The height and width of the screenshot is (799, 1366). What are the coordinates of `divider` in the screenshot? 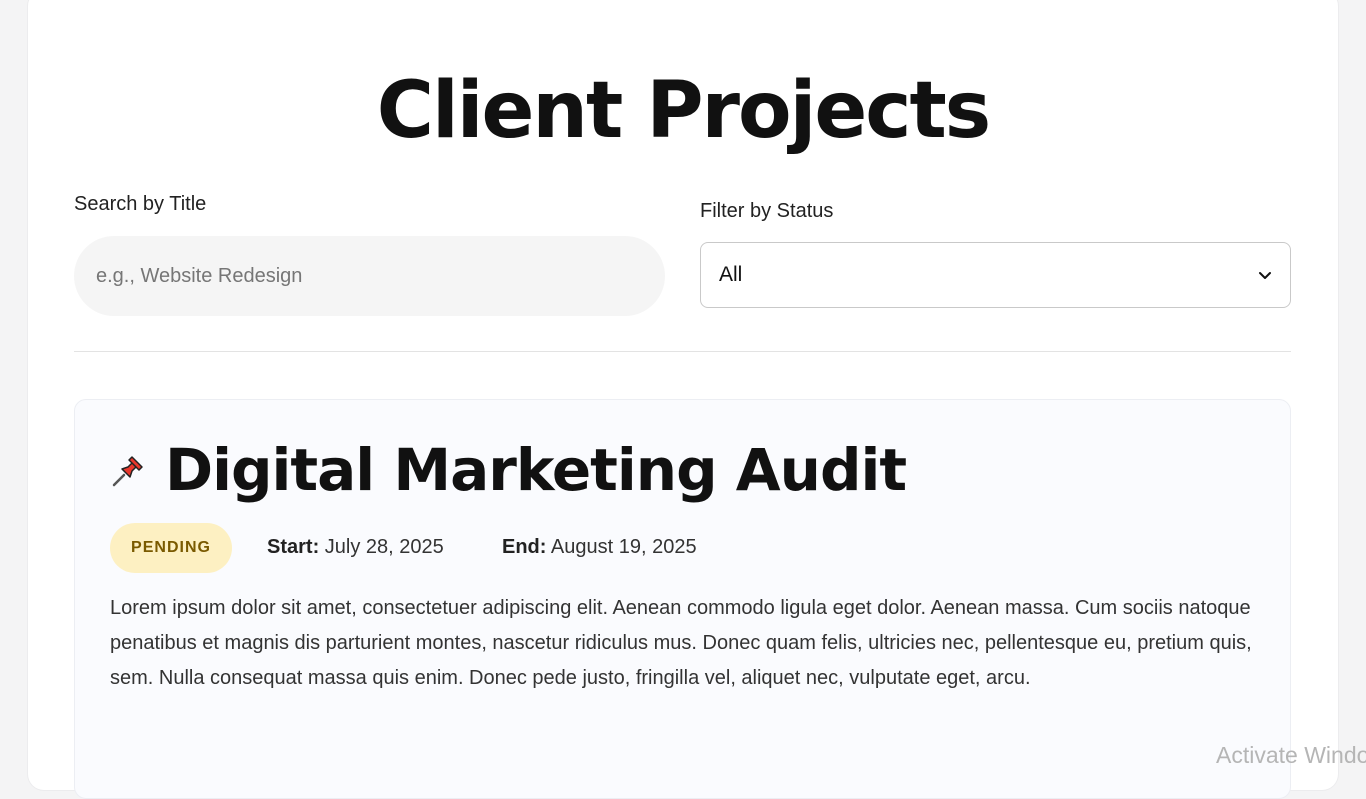 It's located at (682, 351).